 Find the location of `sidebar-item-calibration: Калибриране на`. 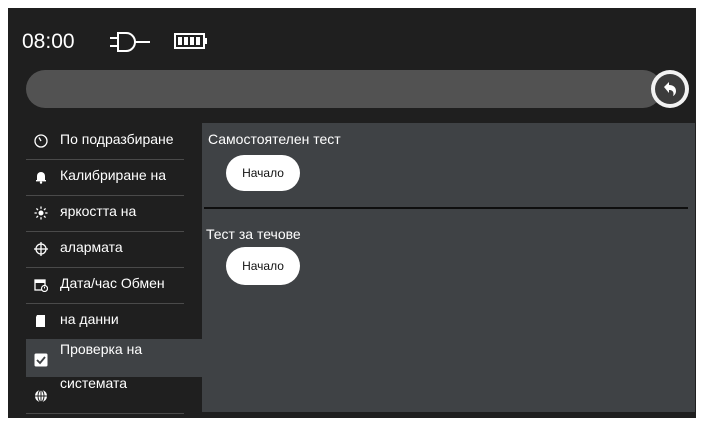

sidebar-item-calibration: Калибриране на is located at coordinates (105, 177).